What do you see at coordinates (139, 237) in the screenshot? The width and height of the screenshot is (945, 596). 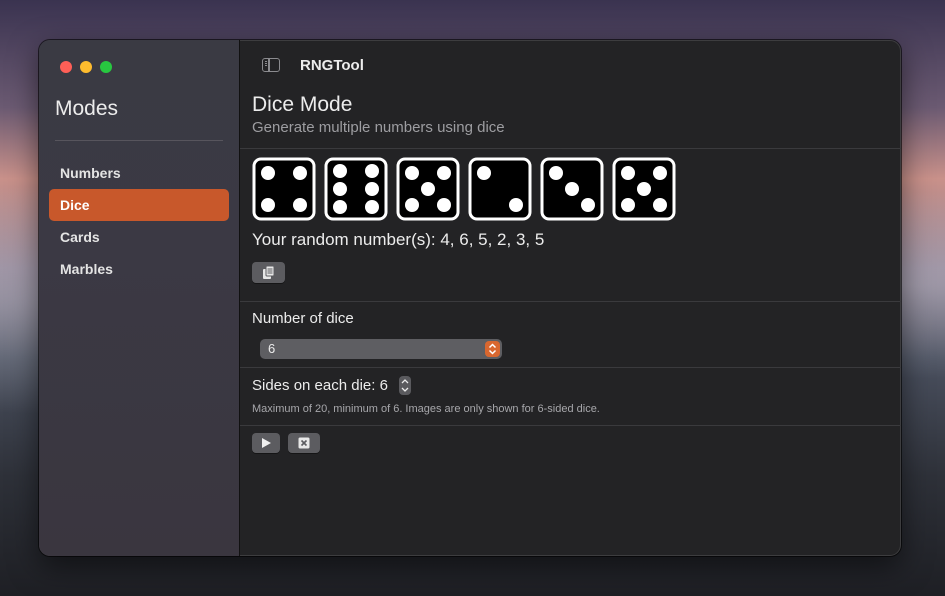 I see `sidebar-item-cards: Cards` at bounding box center [139, 237].